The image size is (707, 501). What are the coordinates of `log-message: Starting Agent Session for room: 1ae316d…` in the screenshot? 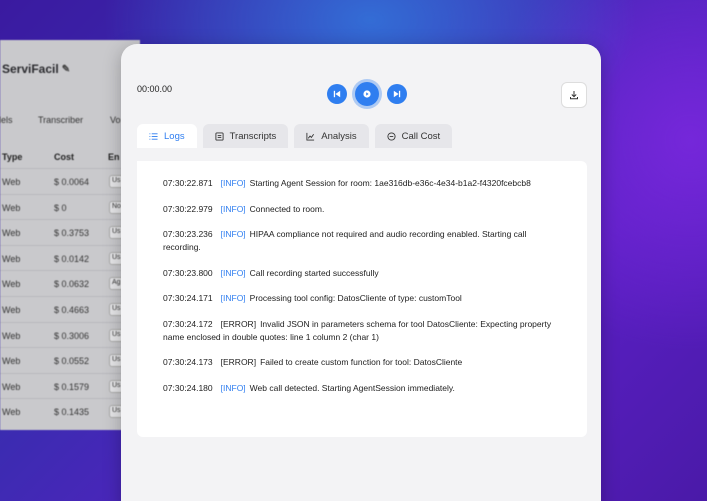 It's located at (390, 183).